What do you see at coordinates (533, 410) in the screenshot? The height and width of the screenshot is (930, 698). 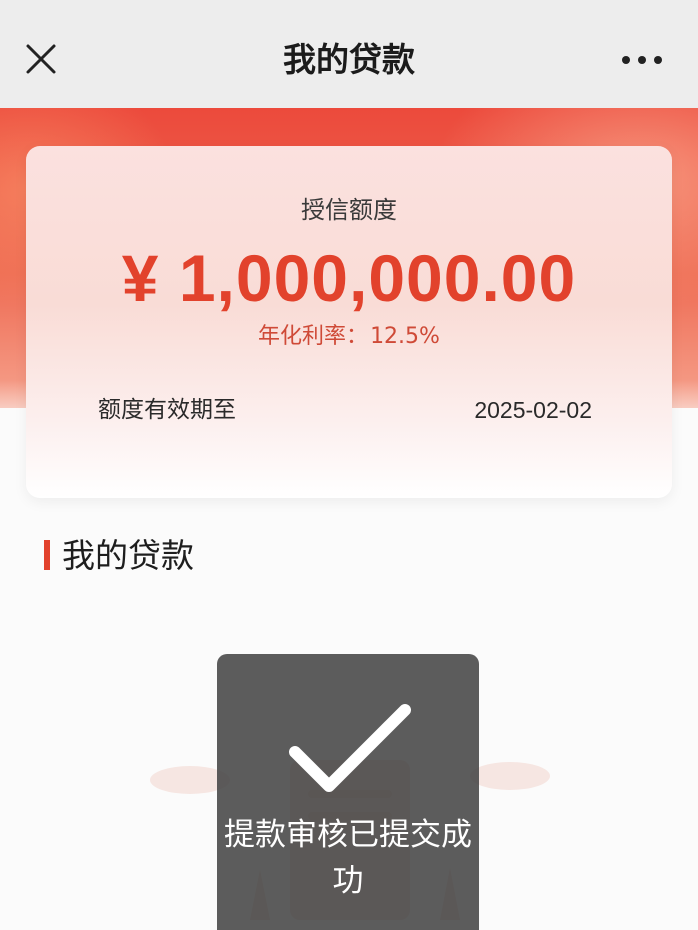 I see `expiry-date: 2025-02-02` at bounding box center [533, 410].